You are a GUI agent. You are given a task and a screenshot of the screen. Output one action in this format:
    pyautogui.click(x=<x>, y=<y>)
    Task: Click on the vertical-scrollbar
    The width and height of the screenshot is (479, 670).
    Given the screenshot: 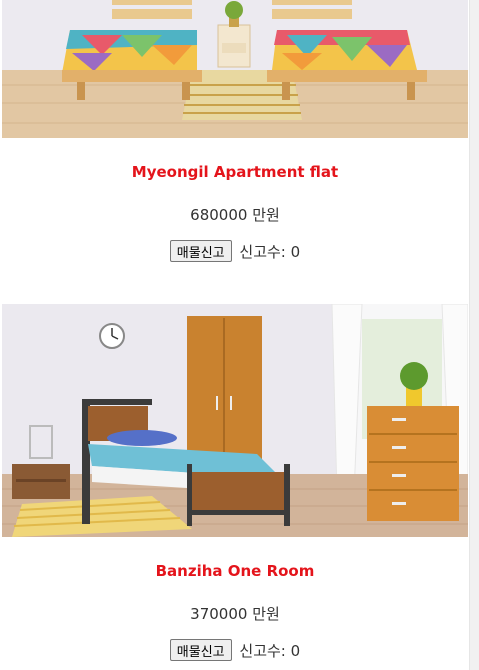 What is the action you would take?
    pyautogui.click(x=474, y=335)
    